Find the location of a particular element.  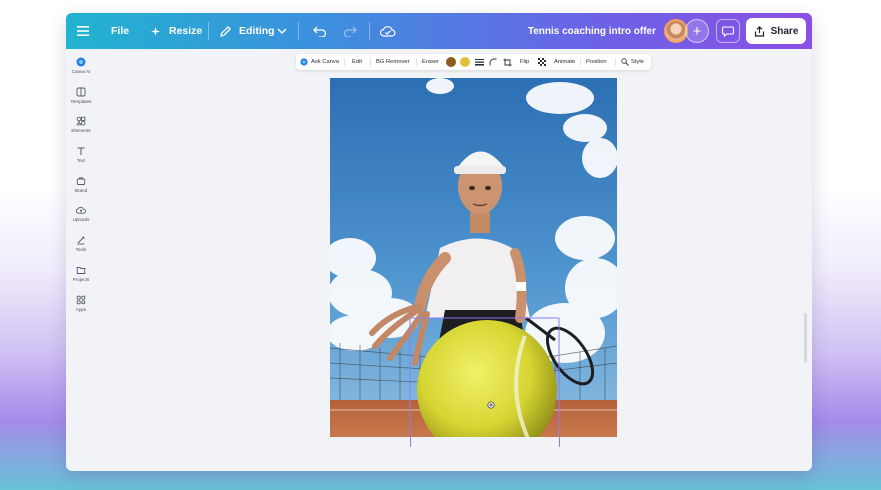

bg-remover-button: BG Remover is located at coordinates (393, 62).